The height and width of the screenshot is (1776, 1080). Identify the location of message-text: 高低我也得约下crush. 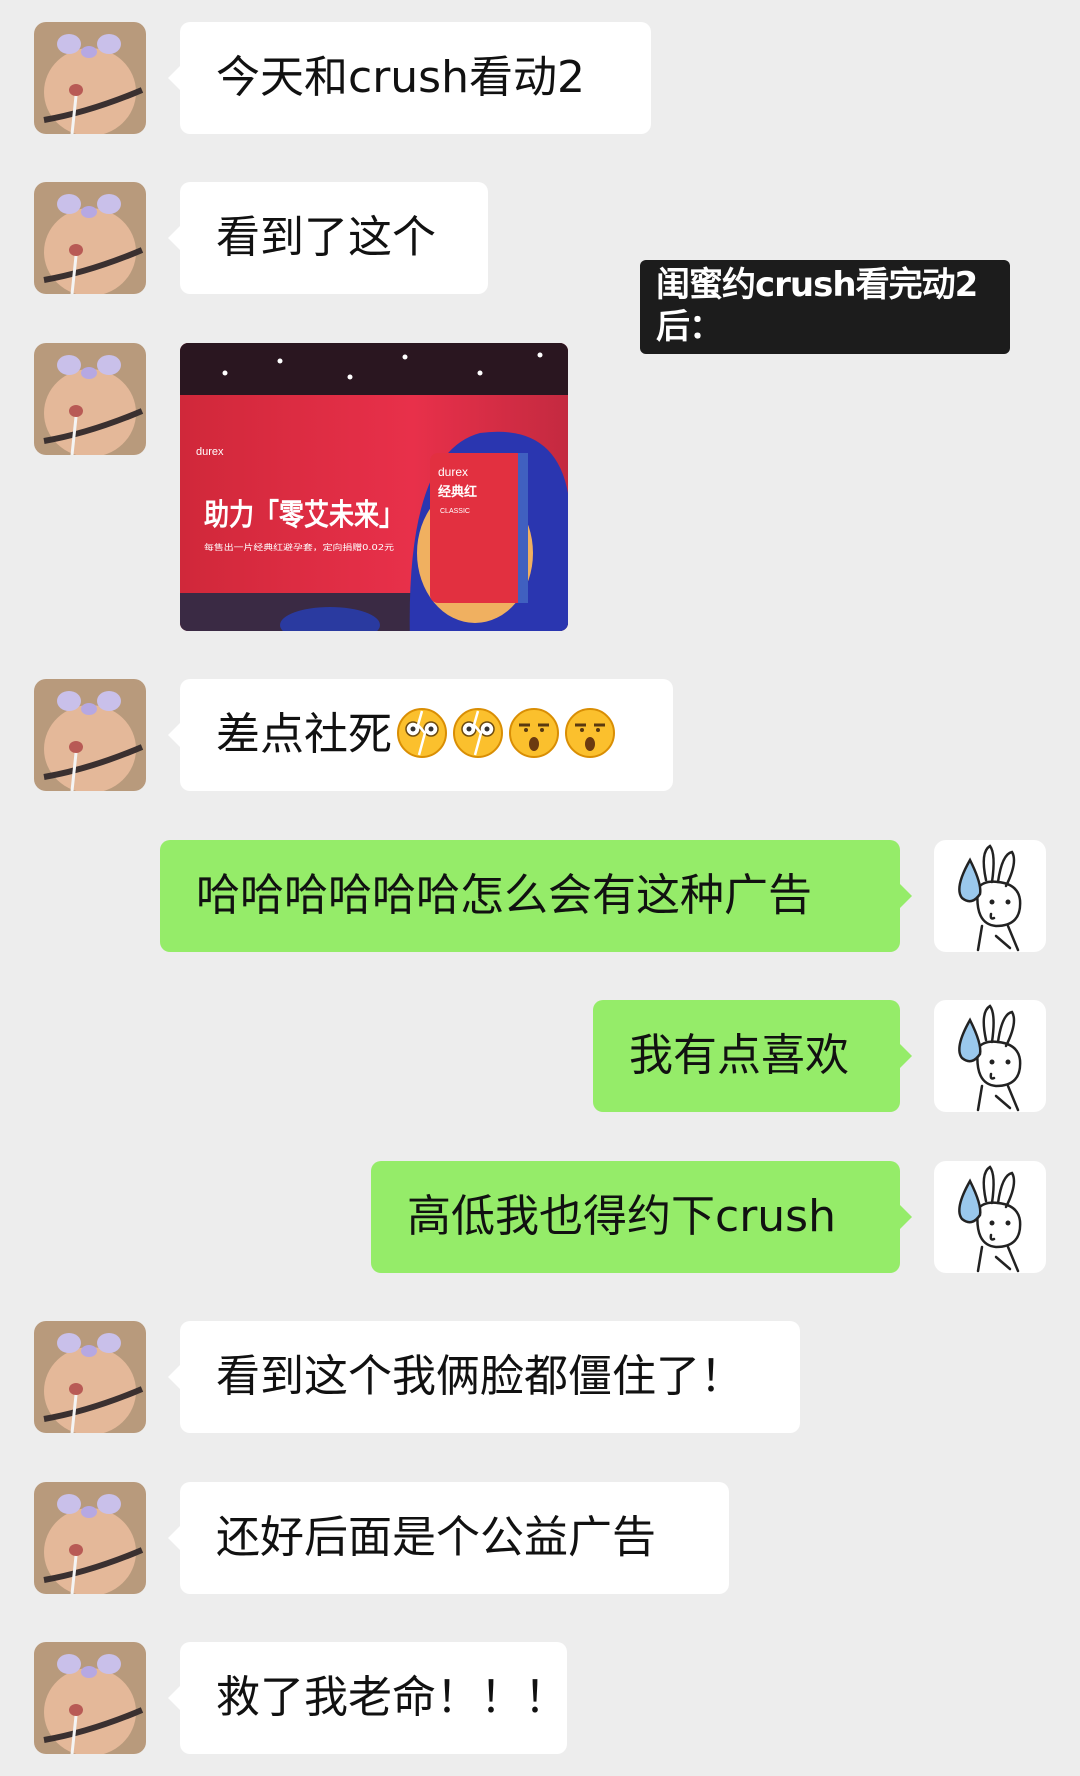
(621, 1216).